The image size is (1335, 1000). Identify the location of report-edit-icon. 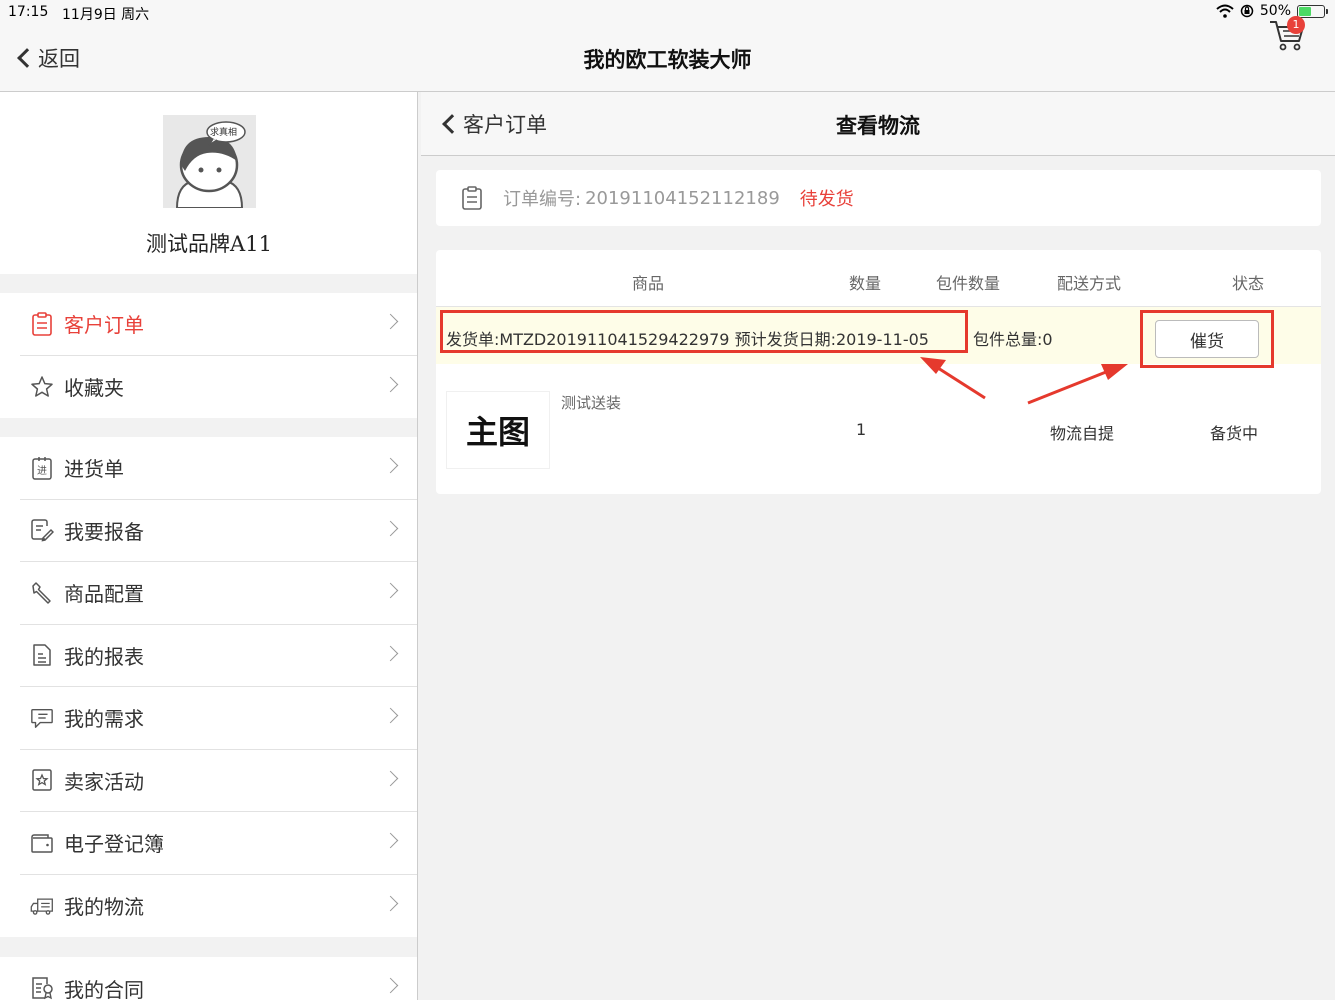
(42, 530).